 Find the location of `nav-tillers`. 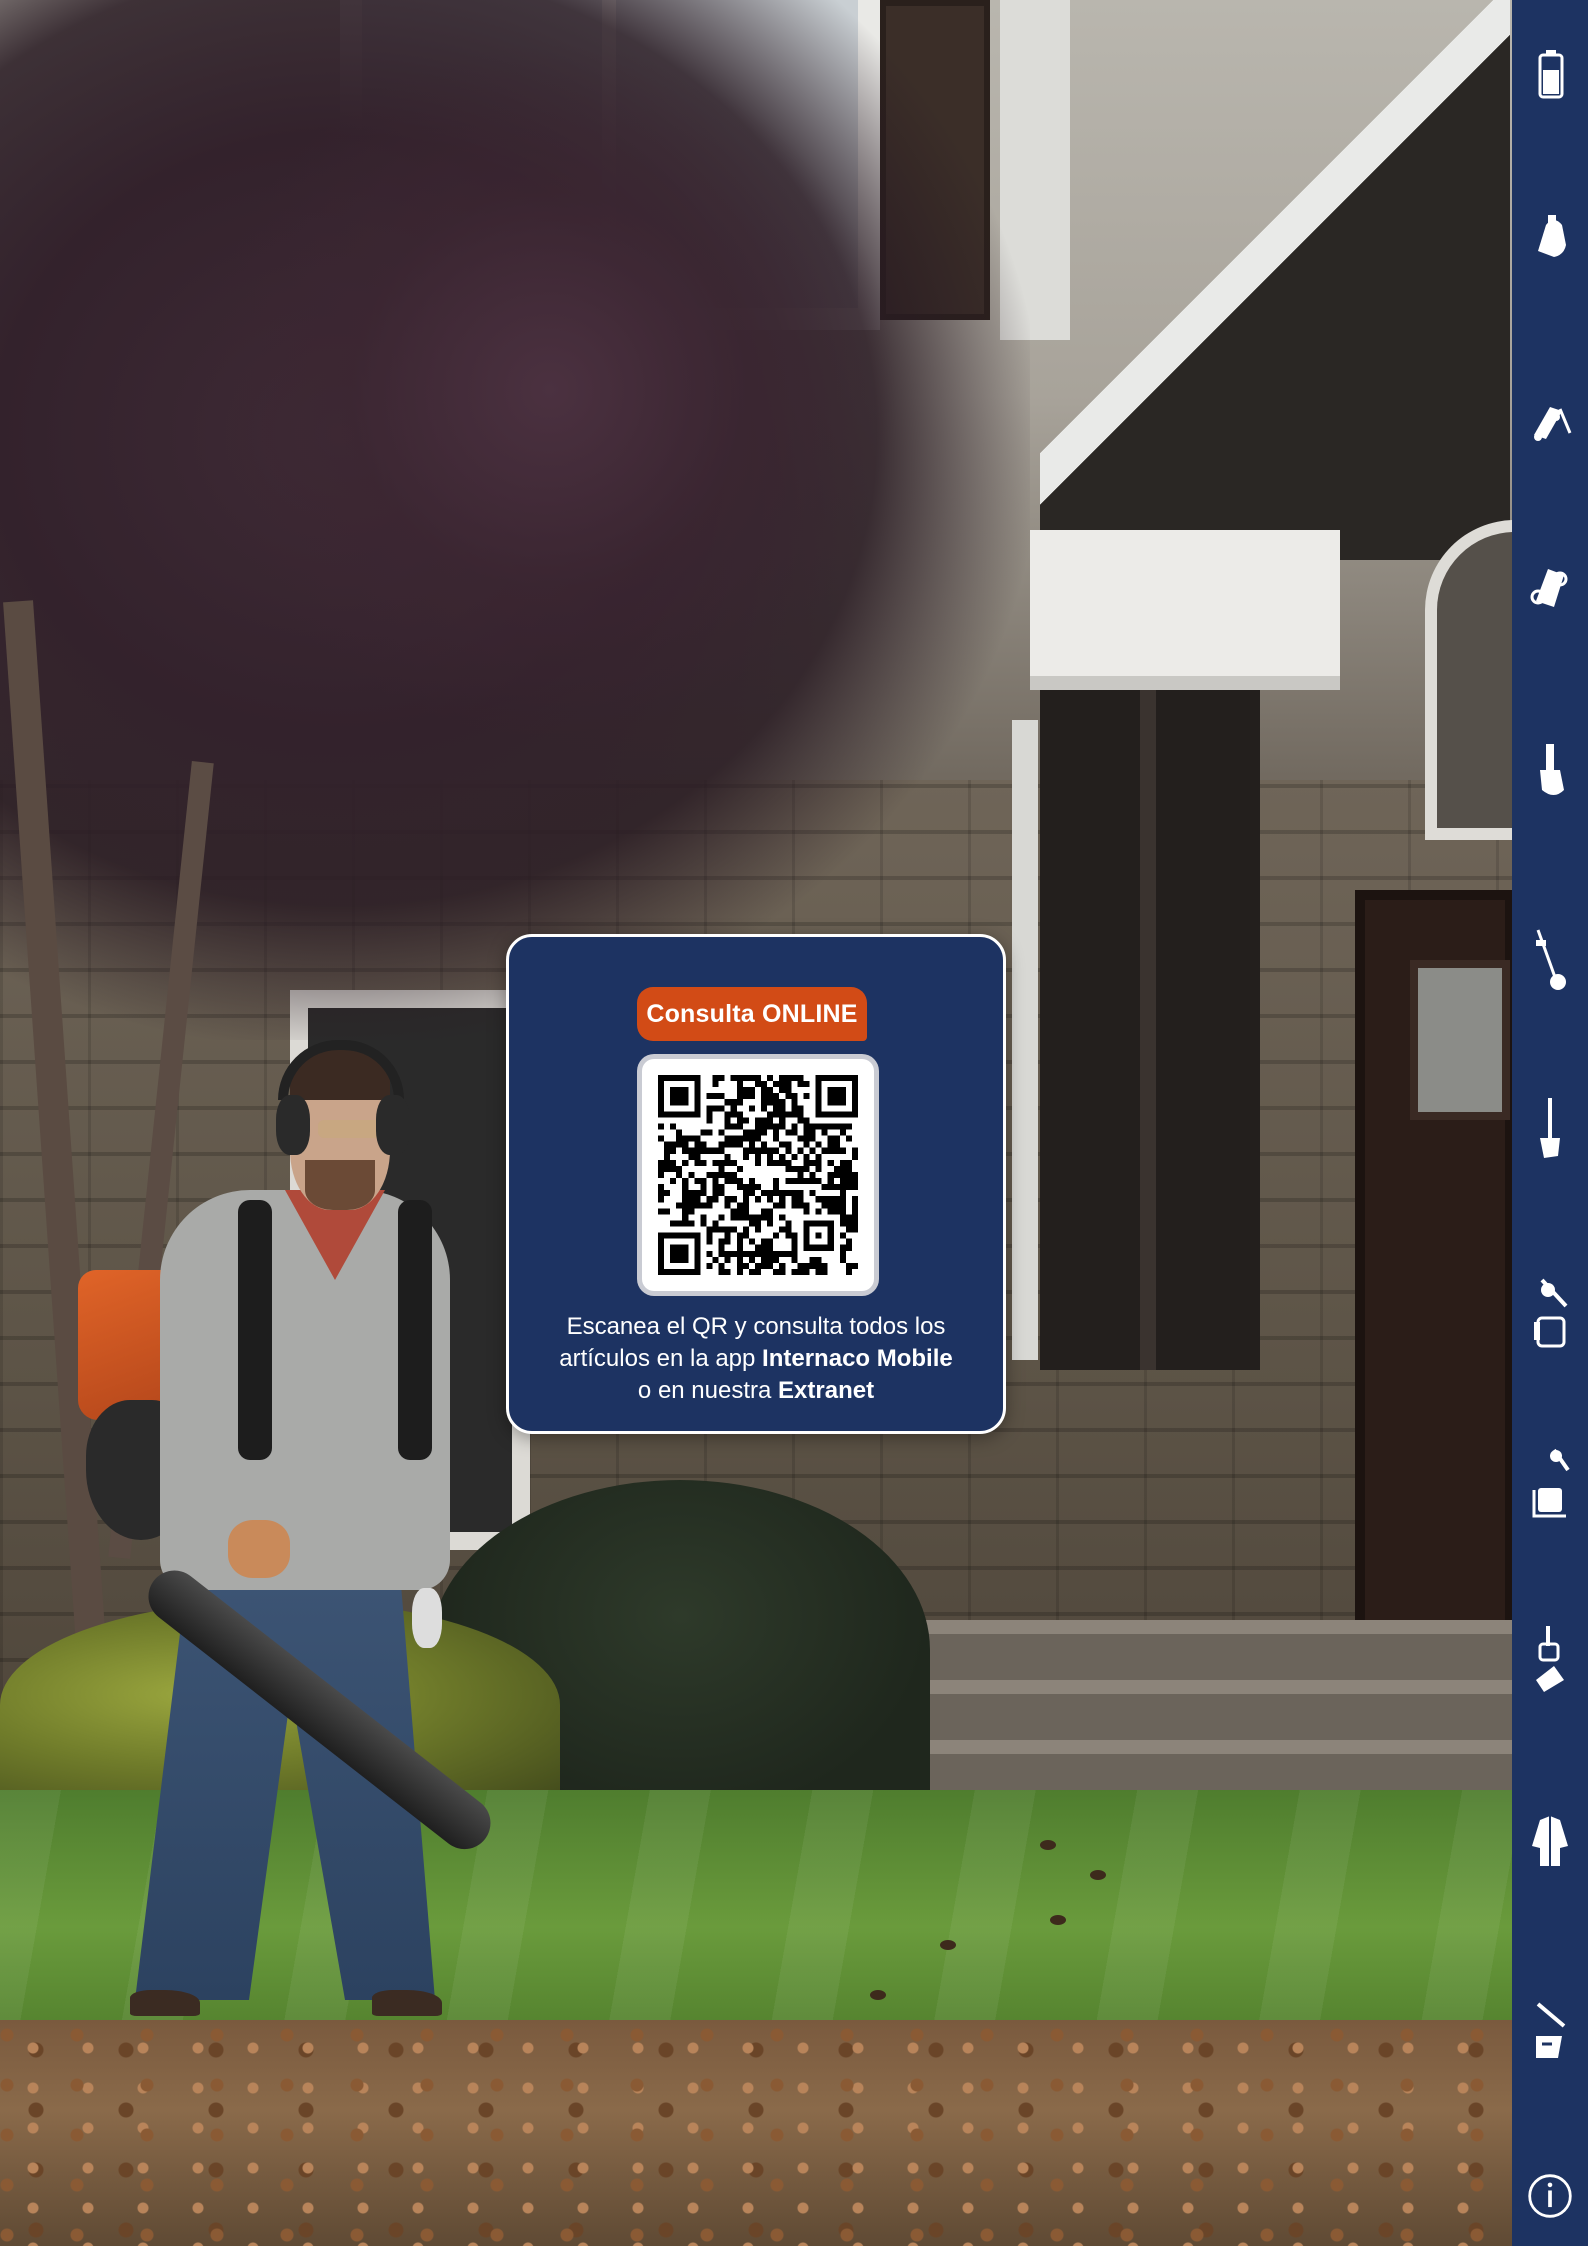

nav-tillers is located at coordinates (1550, 1660).